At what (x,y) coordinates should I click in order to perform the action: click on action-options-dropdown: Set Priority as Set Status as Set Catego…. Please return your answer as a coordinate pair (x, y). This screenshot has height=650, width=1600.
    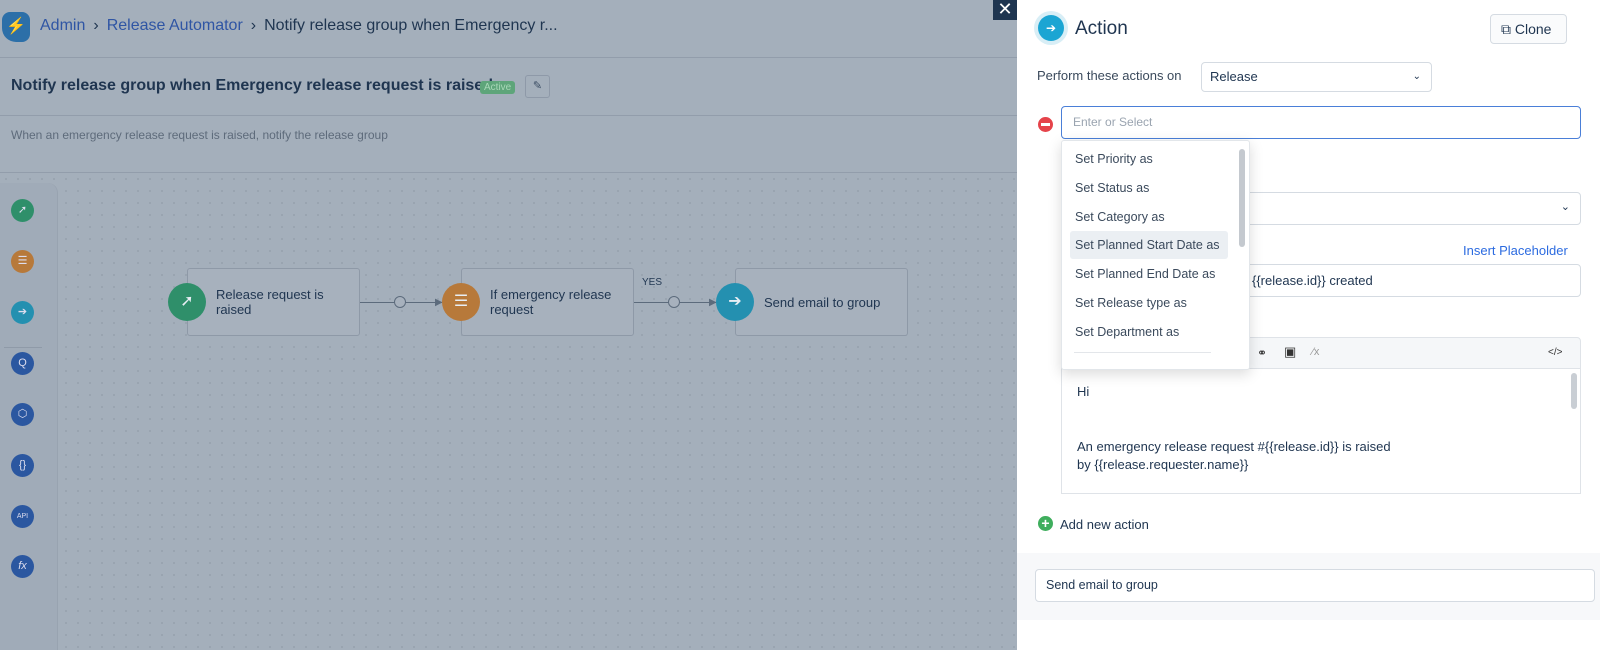
    Looking at the image, I should click on (1155, 255).